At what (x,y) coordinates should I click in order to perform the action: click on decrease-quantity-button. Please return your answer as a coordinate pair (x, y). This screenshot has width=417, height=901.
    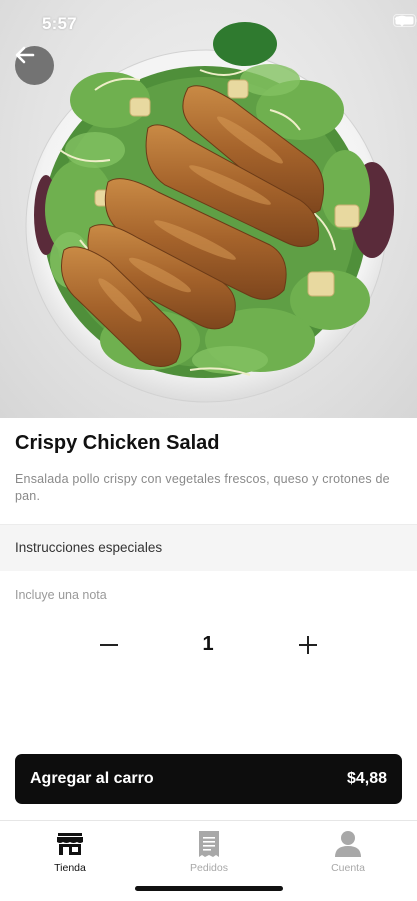
    Looking at the image, I should click on (109, 645).